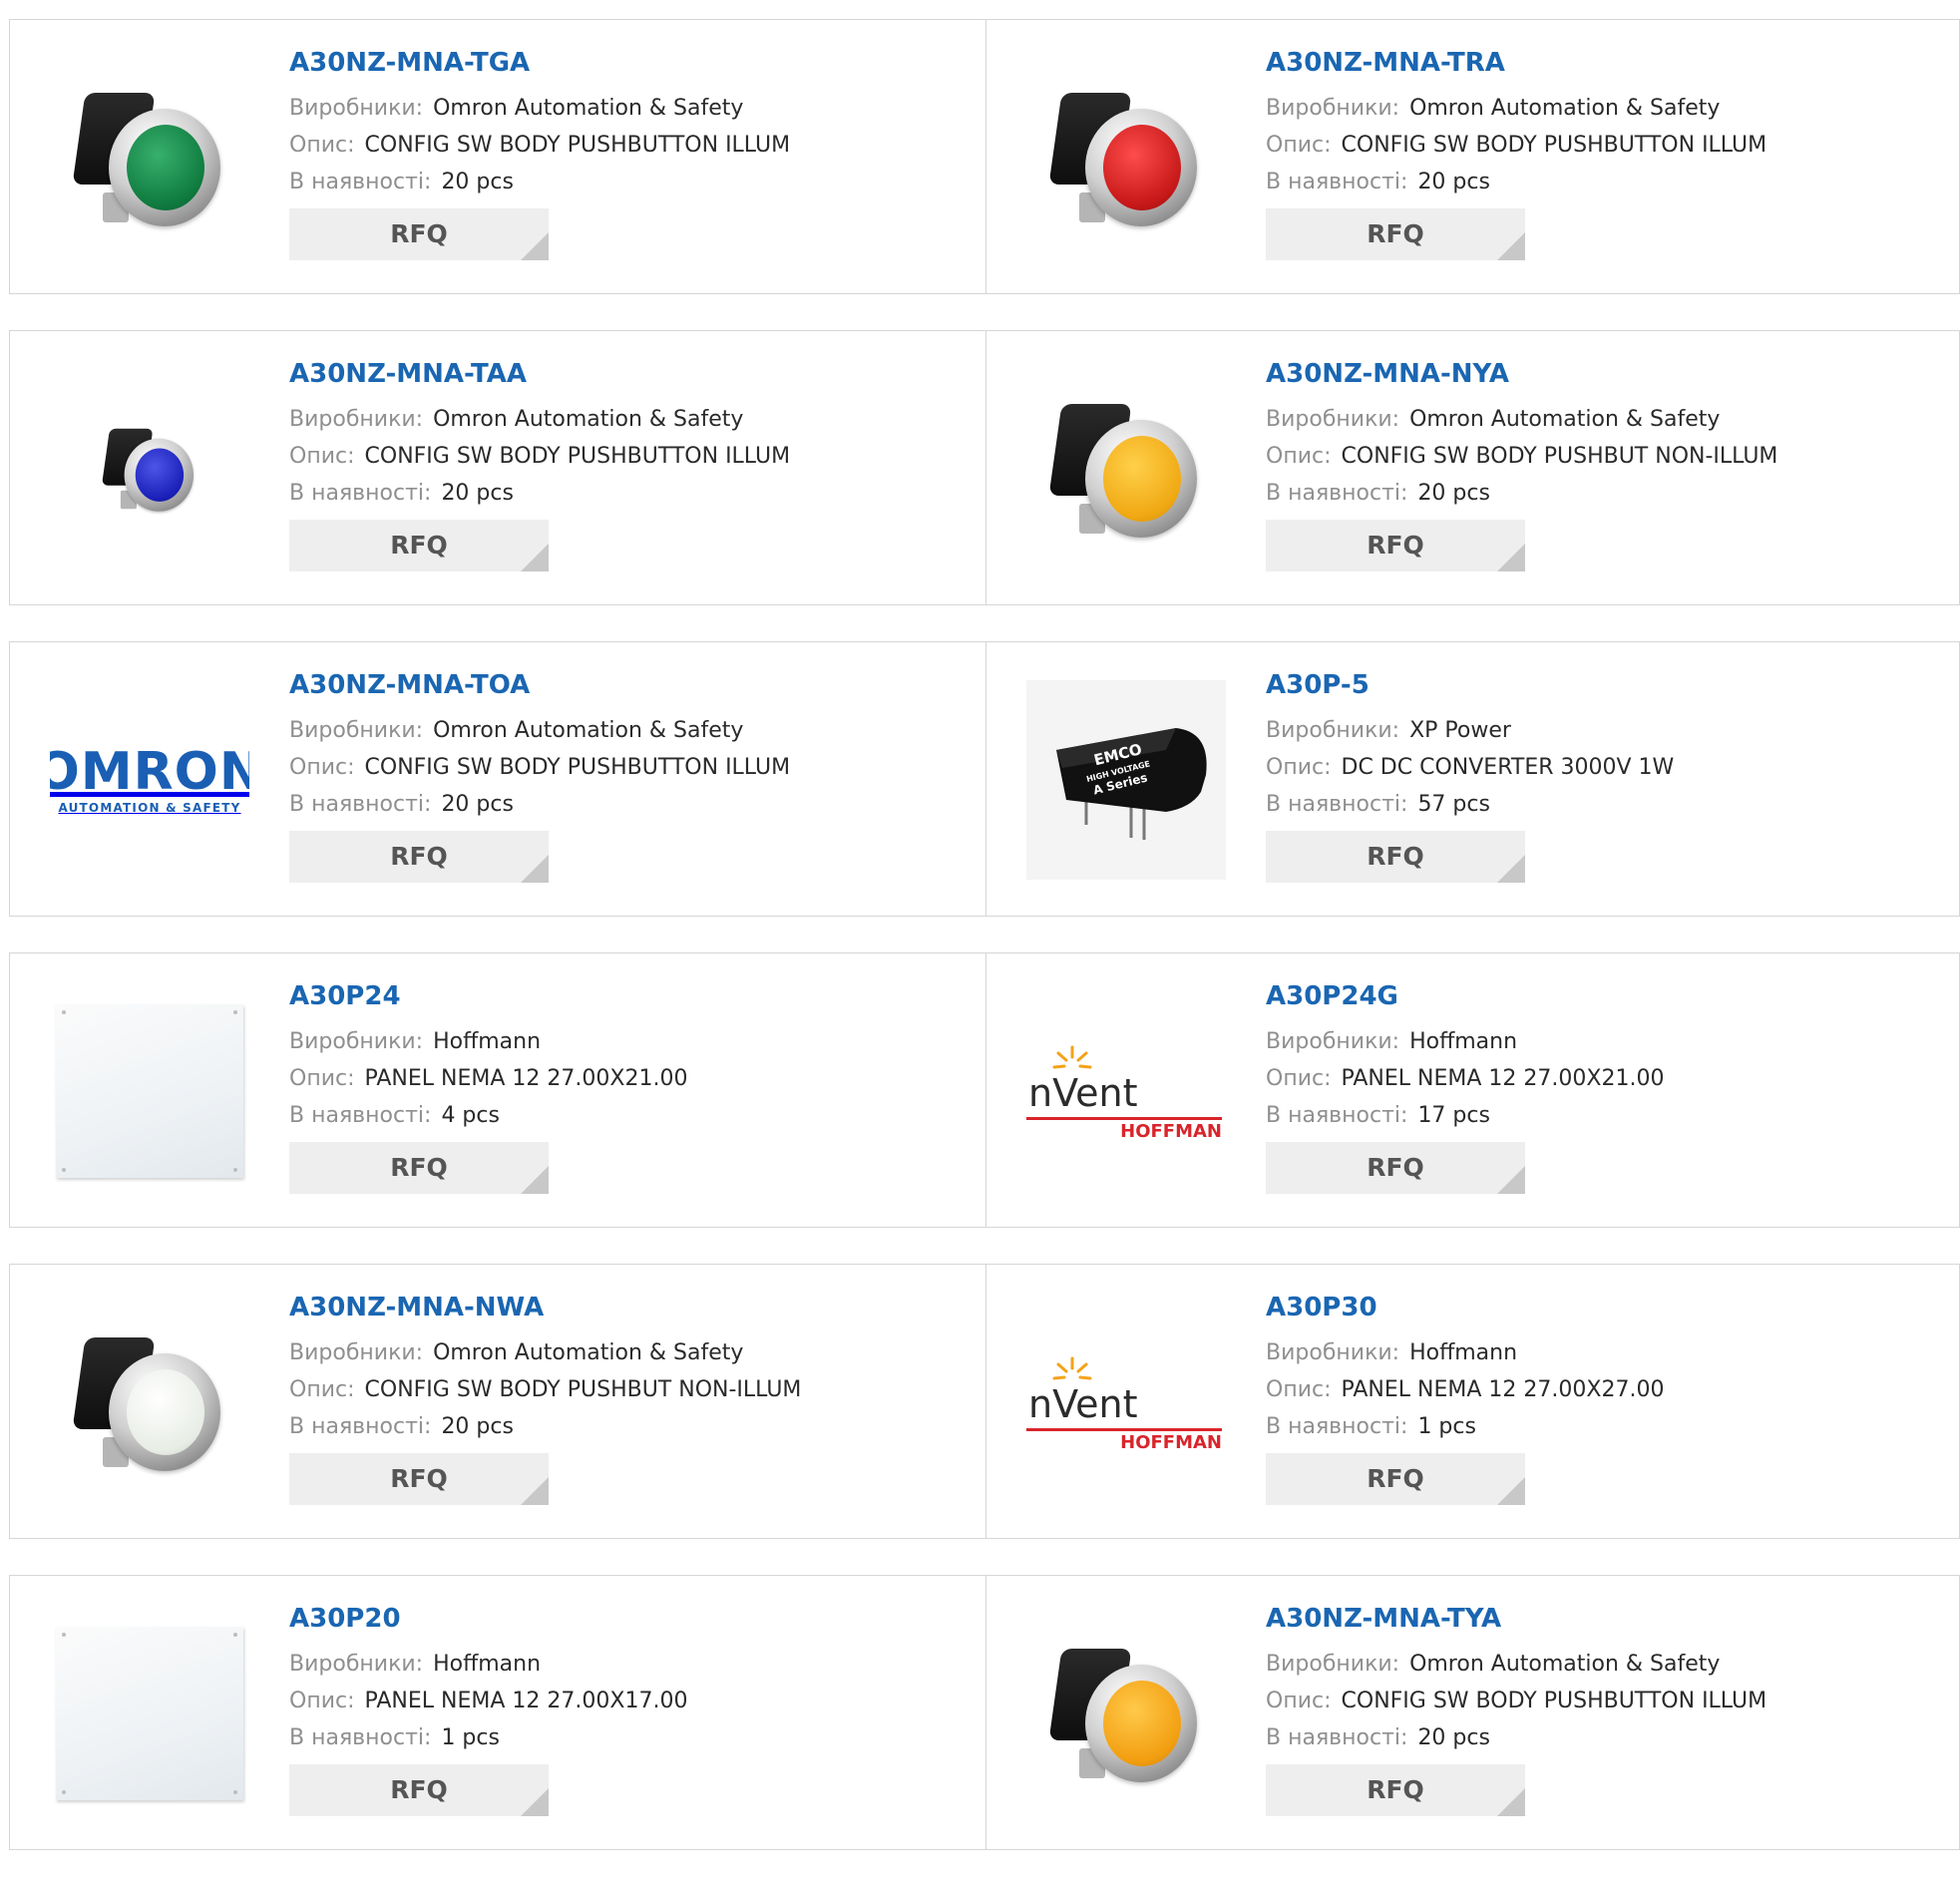 This screenshot has width=1960, height=1886. What do you see at coordinates (1126, 780) in the screenshot?
I see `emco-converter-image: EMCO HIGH VOLTAGE A Series` at bounding box center [1126, 780].